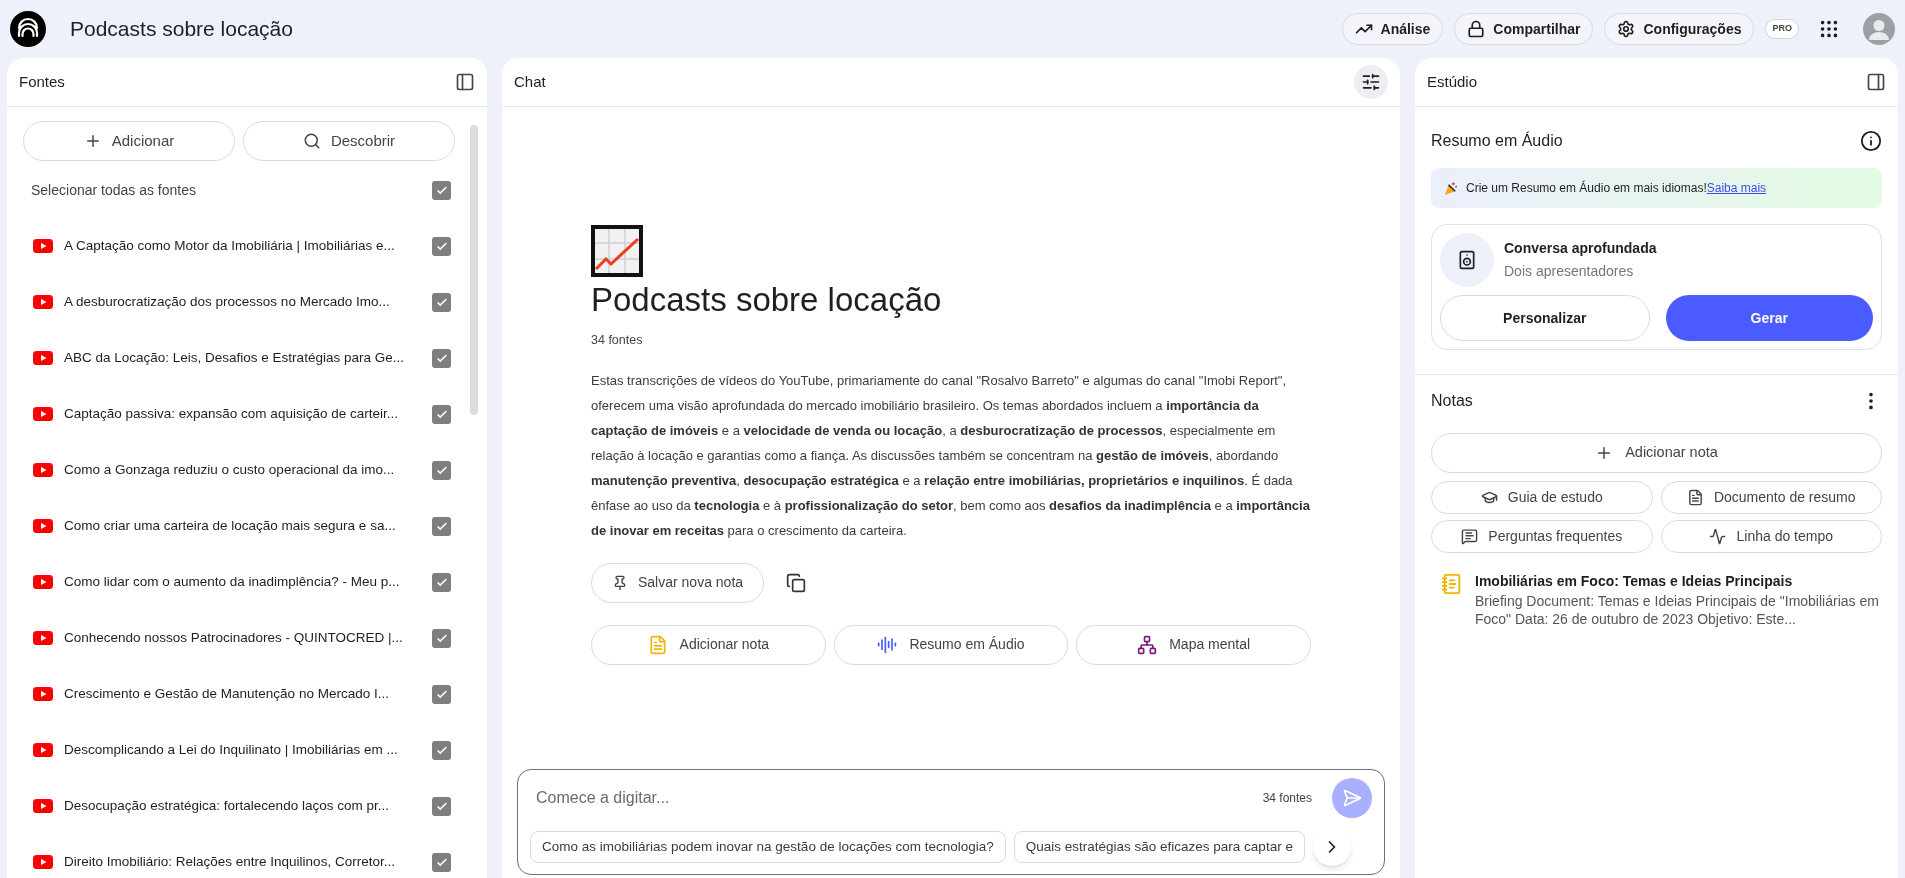  I want to click on info-icon, so click(1871, 141).